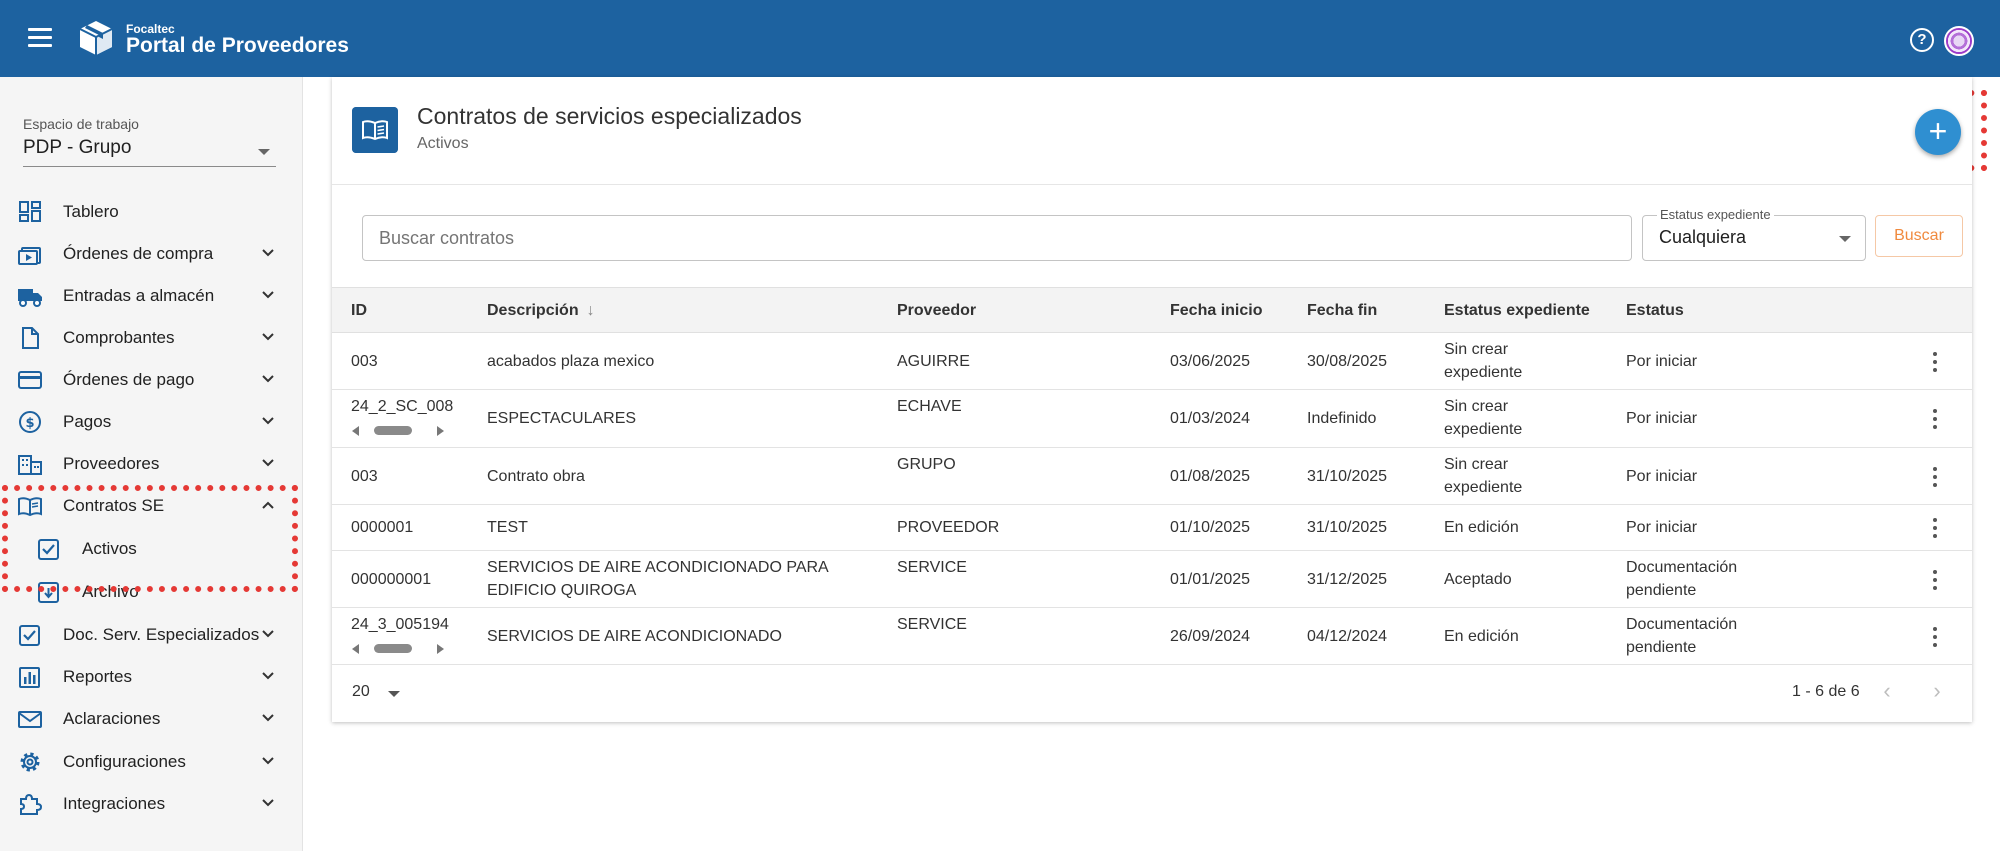  What do you see at coordinates (30, 465) in the screenshot?
I see `building-icon` at bounding box center [30, 465].